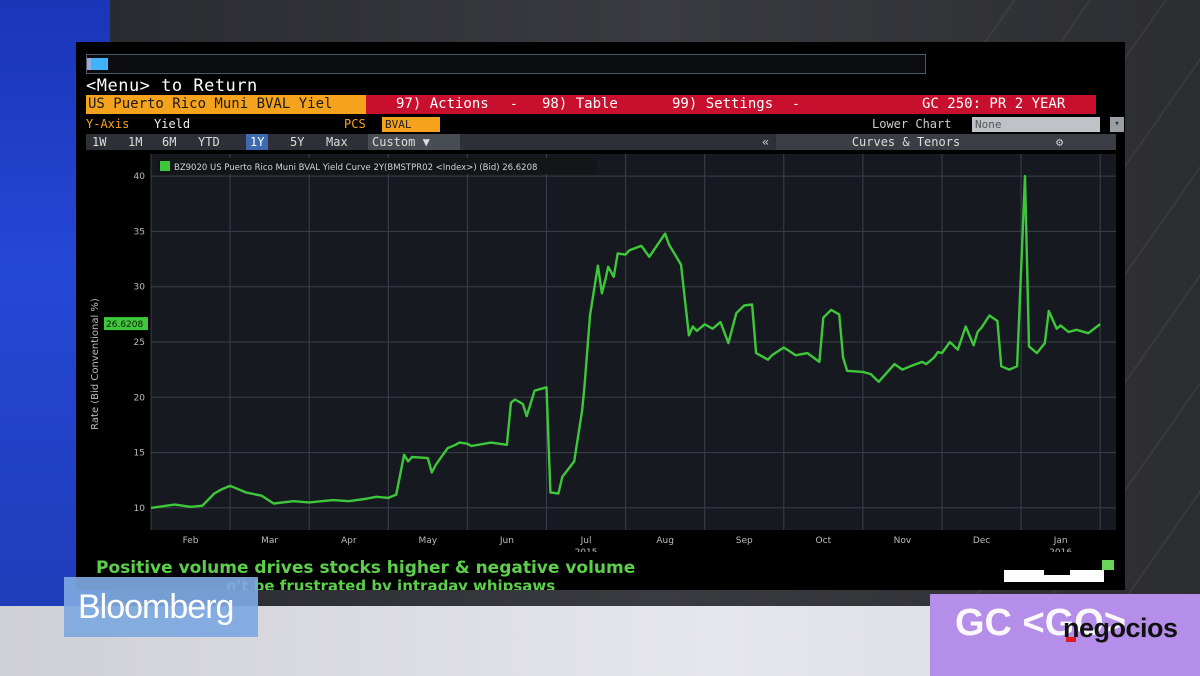  What do you see at coordinates (135, 142) in the screenshot?
I see `range-1m-button: 1M` at bounding box center [135, 142].